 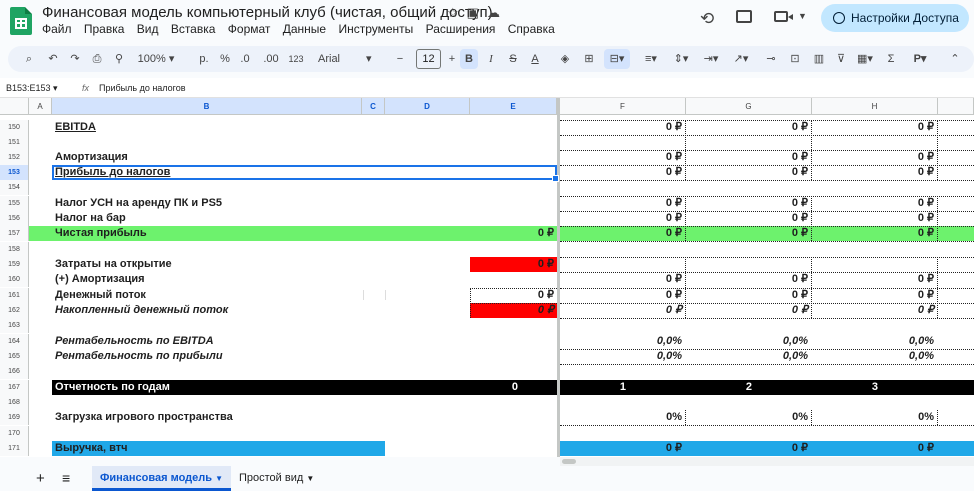 I want to click on cell-g169: 0%, so click(x=747, y=417).